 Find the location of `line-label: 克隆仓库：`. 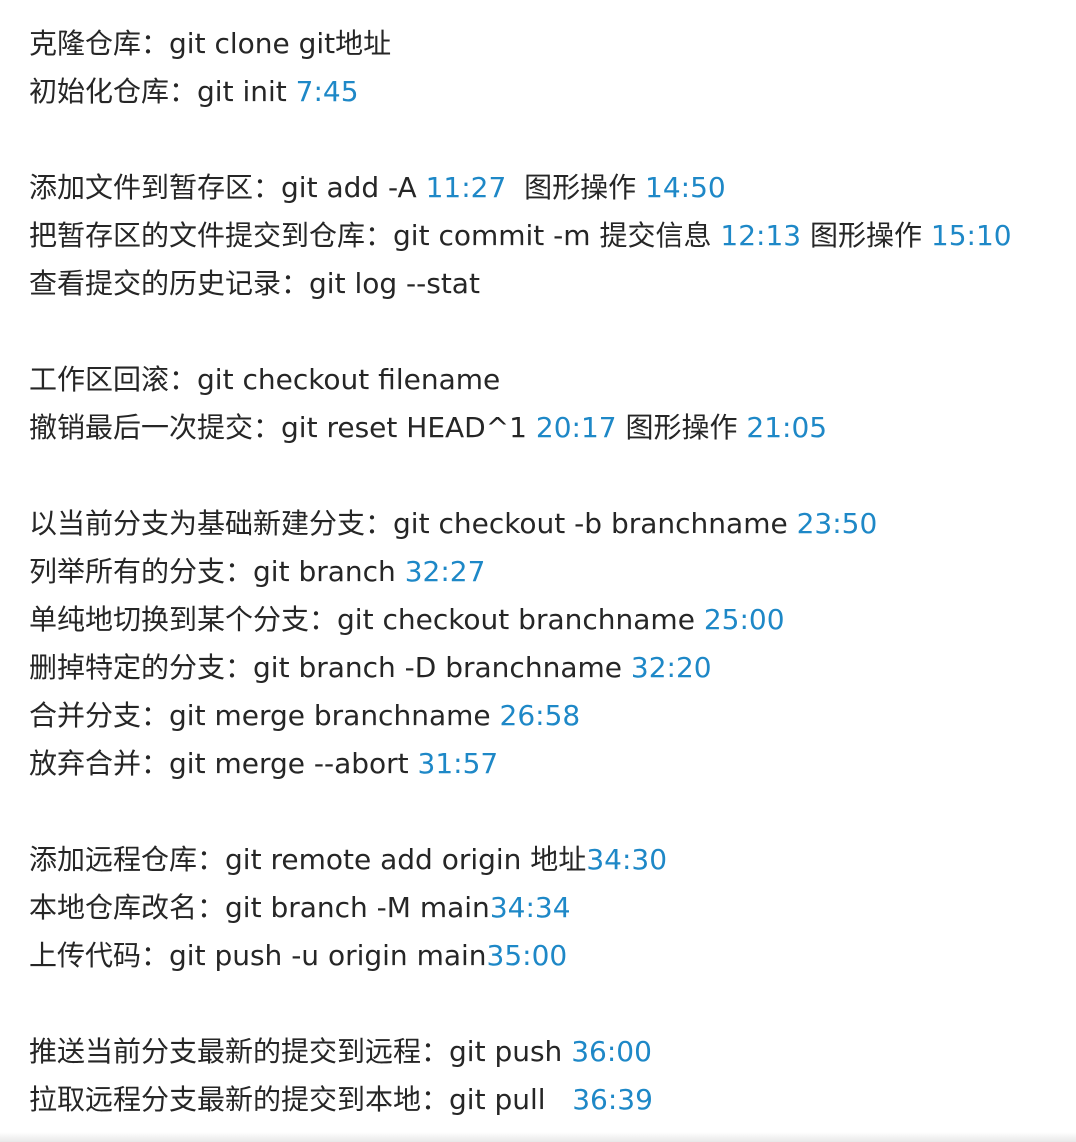

line-label: 克隆仓库： is located at coordinates (99, 43).